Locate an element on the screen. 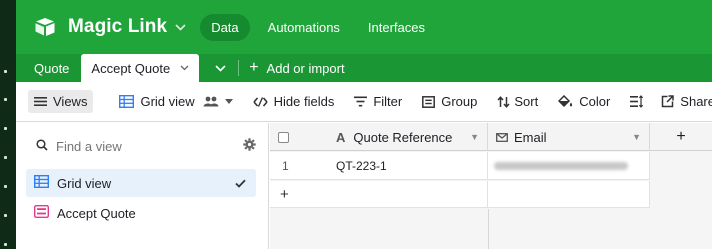  find-view-search is located at coordinates (146, 146).